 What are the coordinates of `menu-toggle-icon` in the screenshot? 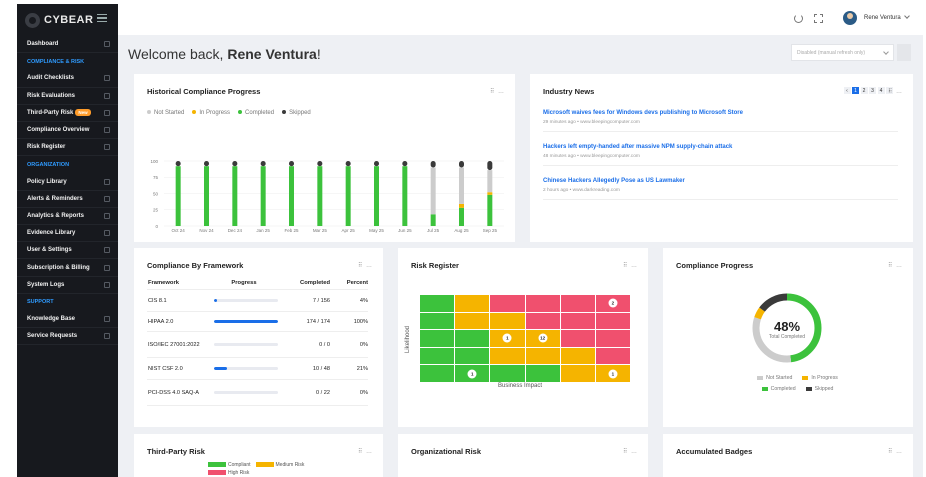 It's located at (102, 18).